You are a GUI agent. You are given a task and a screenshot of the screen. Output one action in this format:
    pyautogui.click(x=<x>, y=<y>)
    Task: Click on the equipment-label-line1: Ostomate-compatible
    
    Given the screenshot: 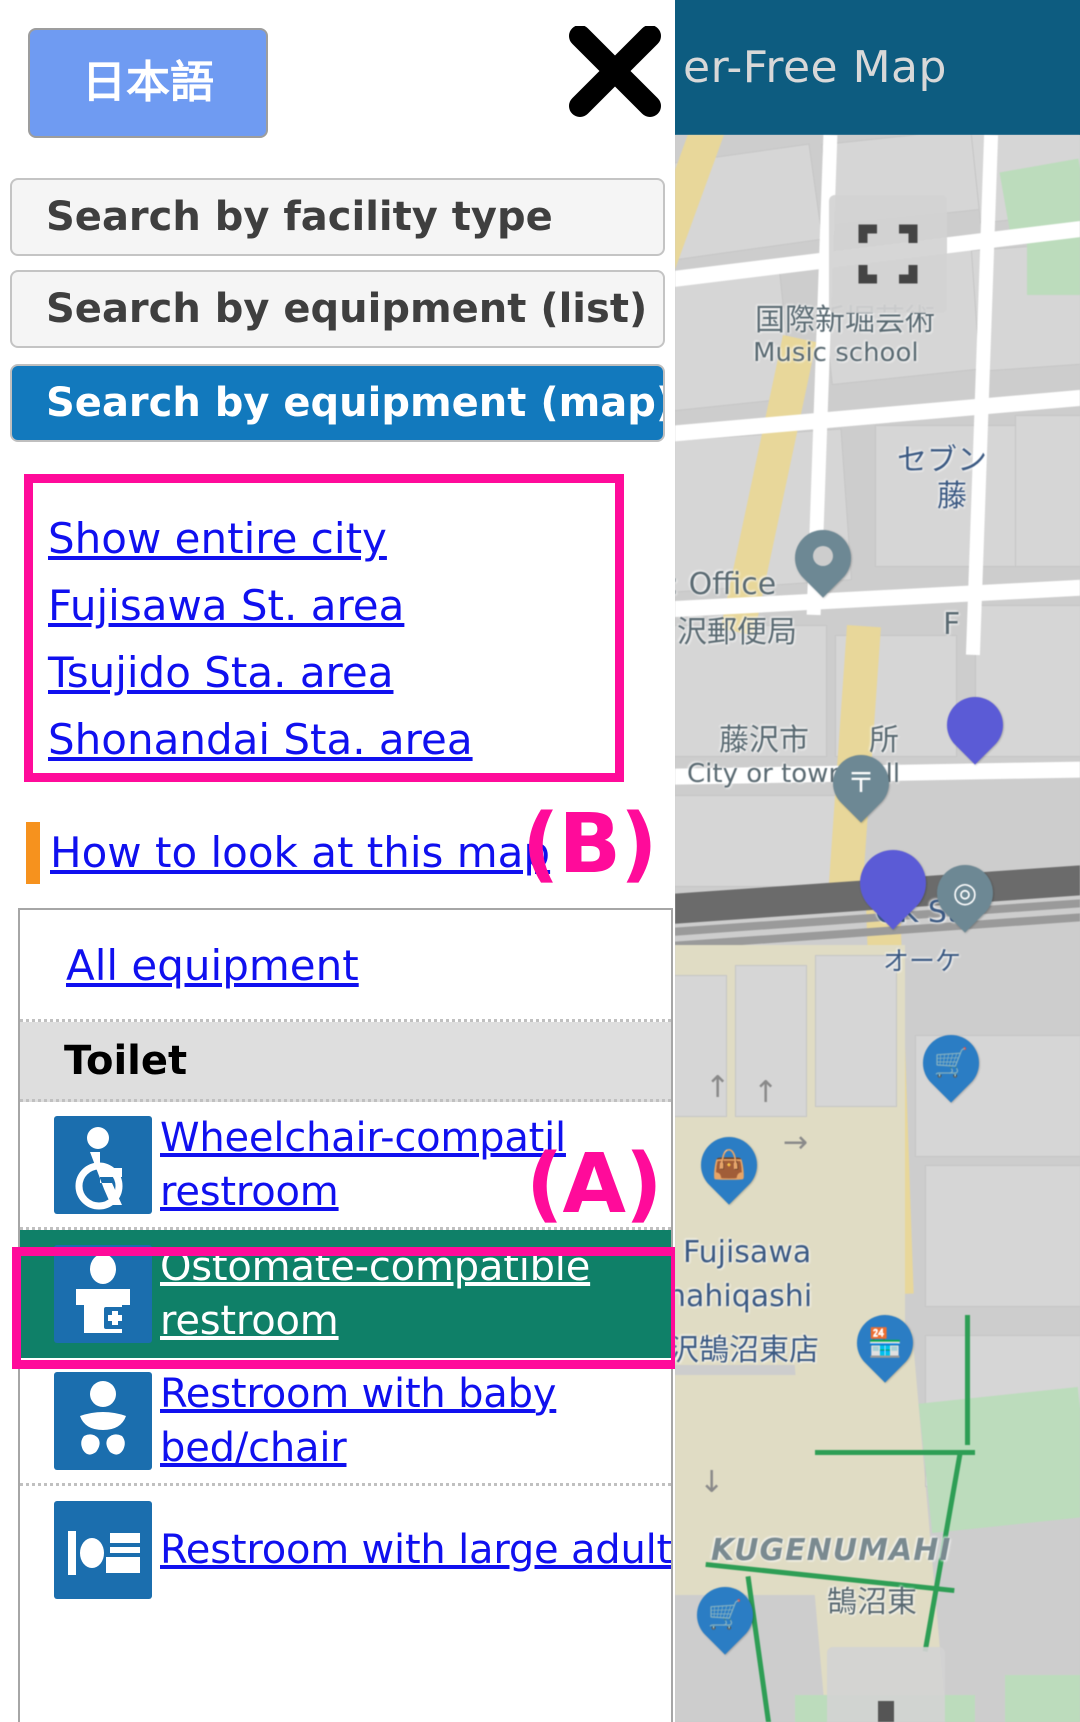 What is the action you would take?
    pyautogui.click(x=375, y=1267)
    